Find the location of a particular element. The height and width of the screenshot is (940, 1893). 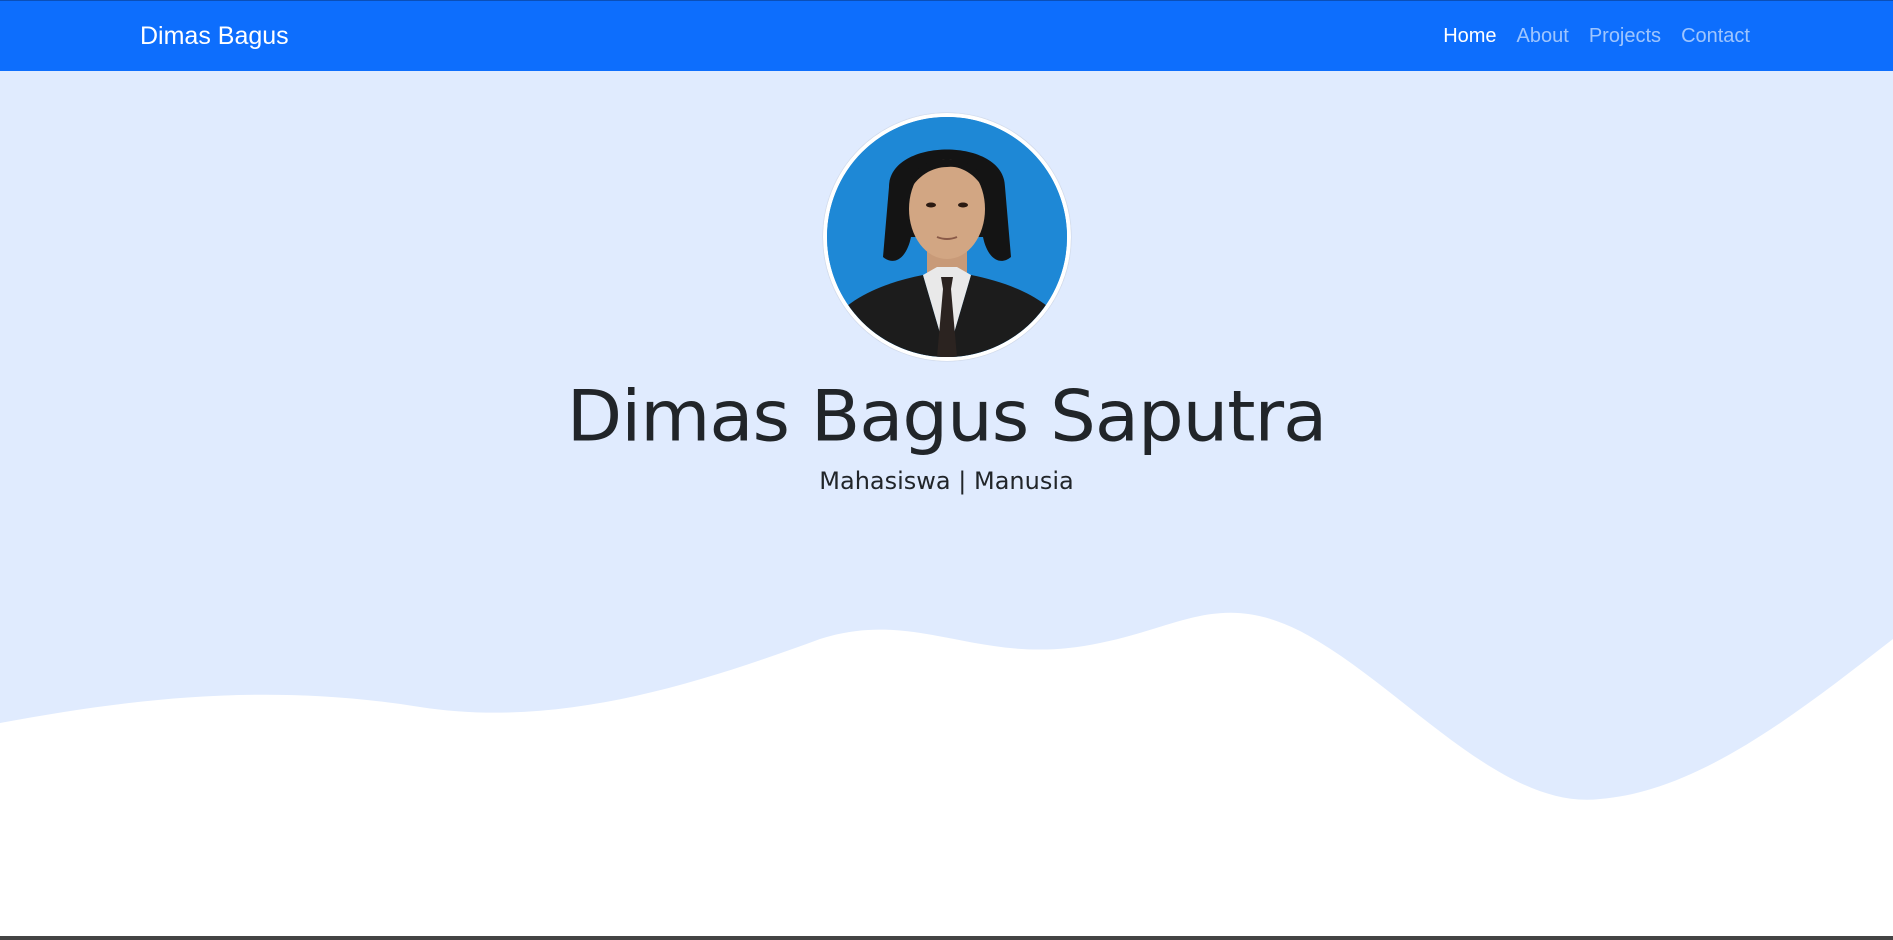

profile-name: Dimas Bagus Saputra is located at coordinates (946, 416).